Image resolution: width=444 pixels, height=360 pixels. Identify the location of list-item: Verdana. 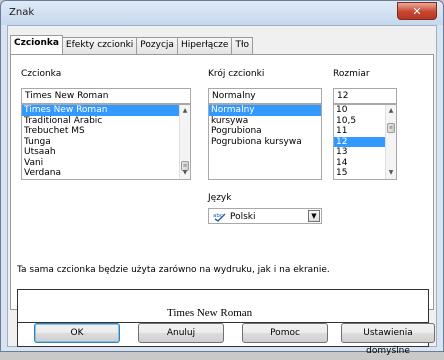
(106, 173).